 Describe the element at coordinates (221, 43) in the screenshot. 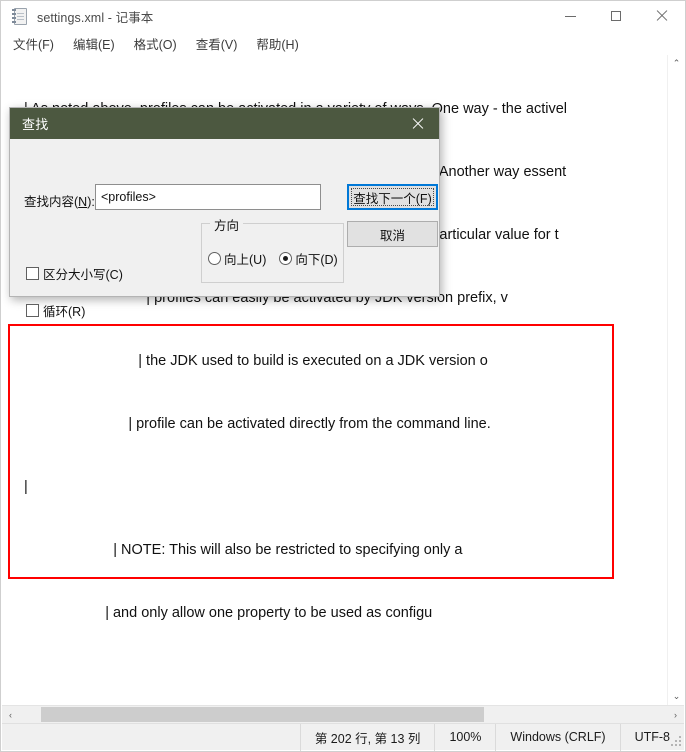

I see `menu-view: 查看(V)` at that location.